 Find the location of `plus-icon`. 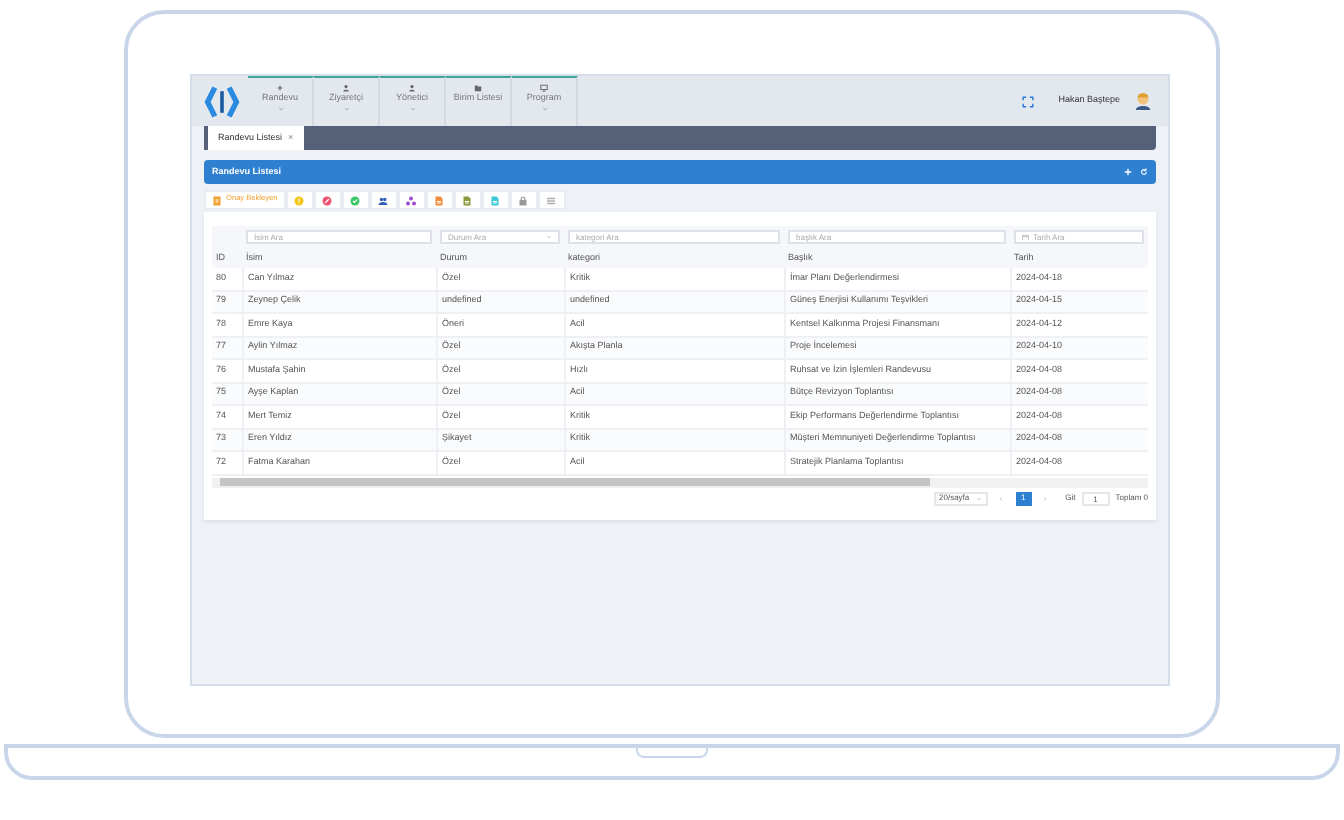

plus-icon is located at coordinates (280, 88).